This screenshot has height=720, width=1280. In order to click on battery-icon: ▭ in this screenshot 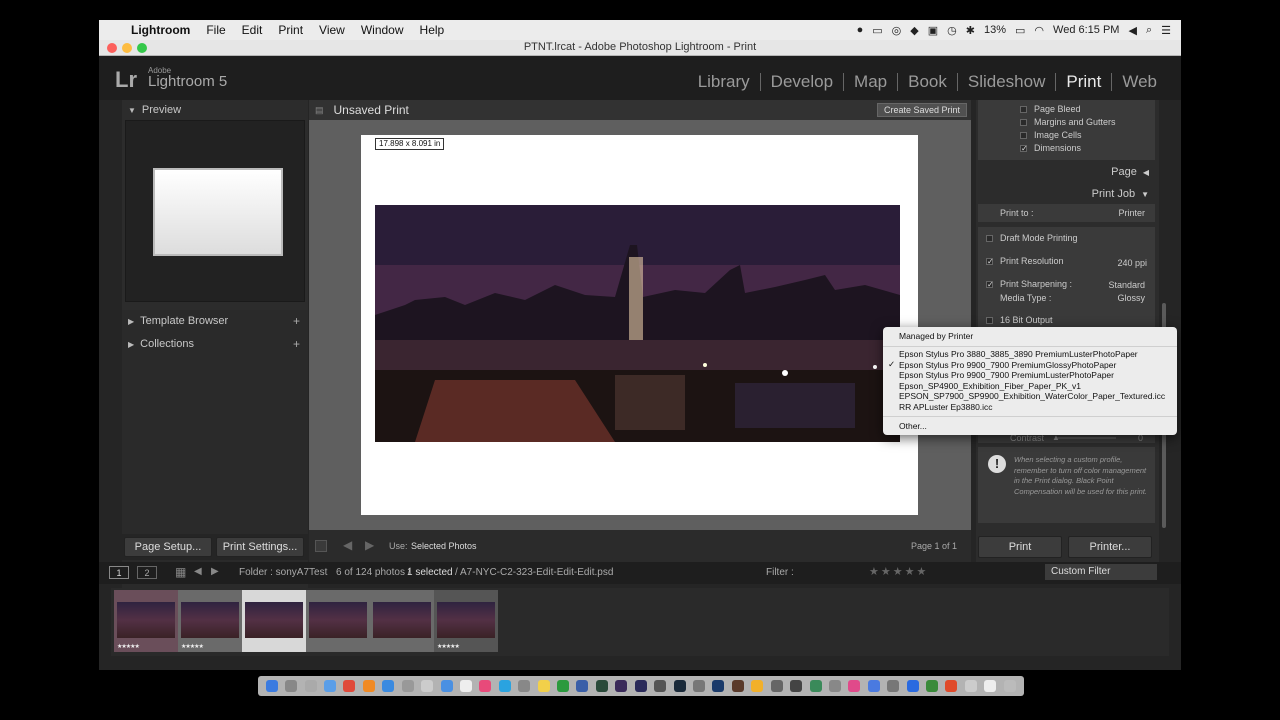, I will do `click(1020, 30)`.